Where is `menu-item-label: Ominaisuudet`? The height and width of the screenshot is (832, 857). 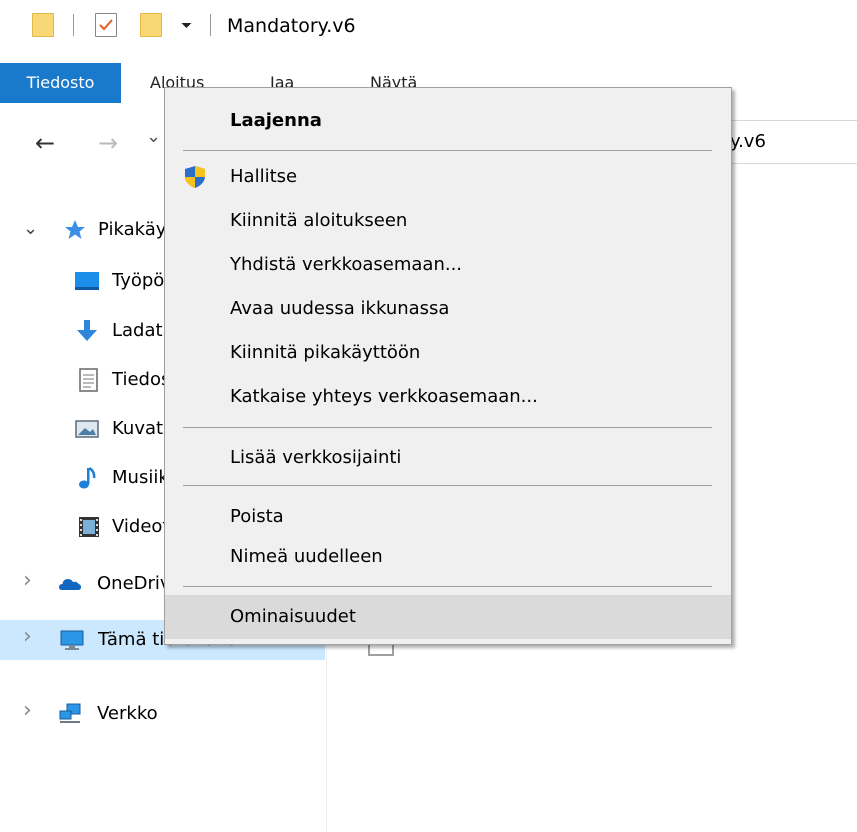 menu-item-label: Ominaisuudet is located at coordinates (293, 616).